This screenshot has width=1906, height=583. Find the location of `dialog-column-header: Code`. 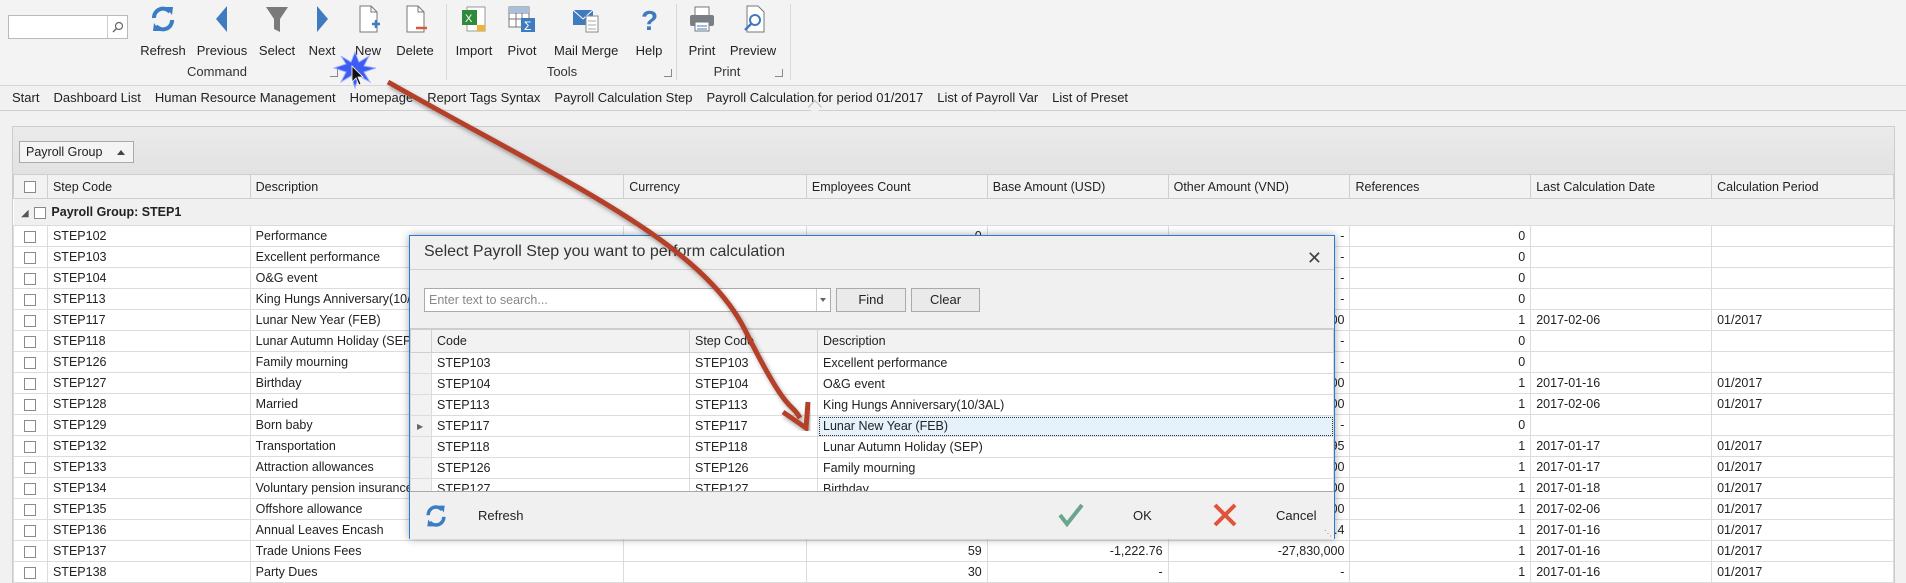

dialog-column-header: Code is located at coordinates (560, 341).